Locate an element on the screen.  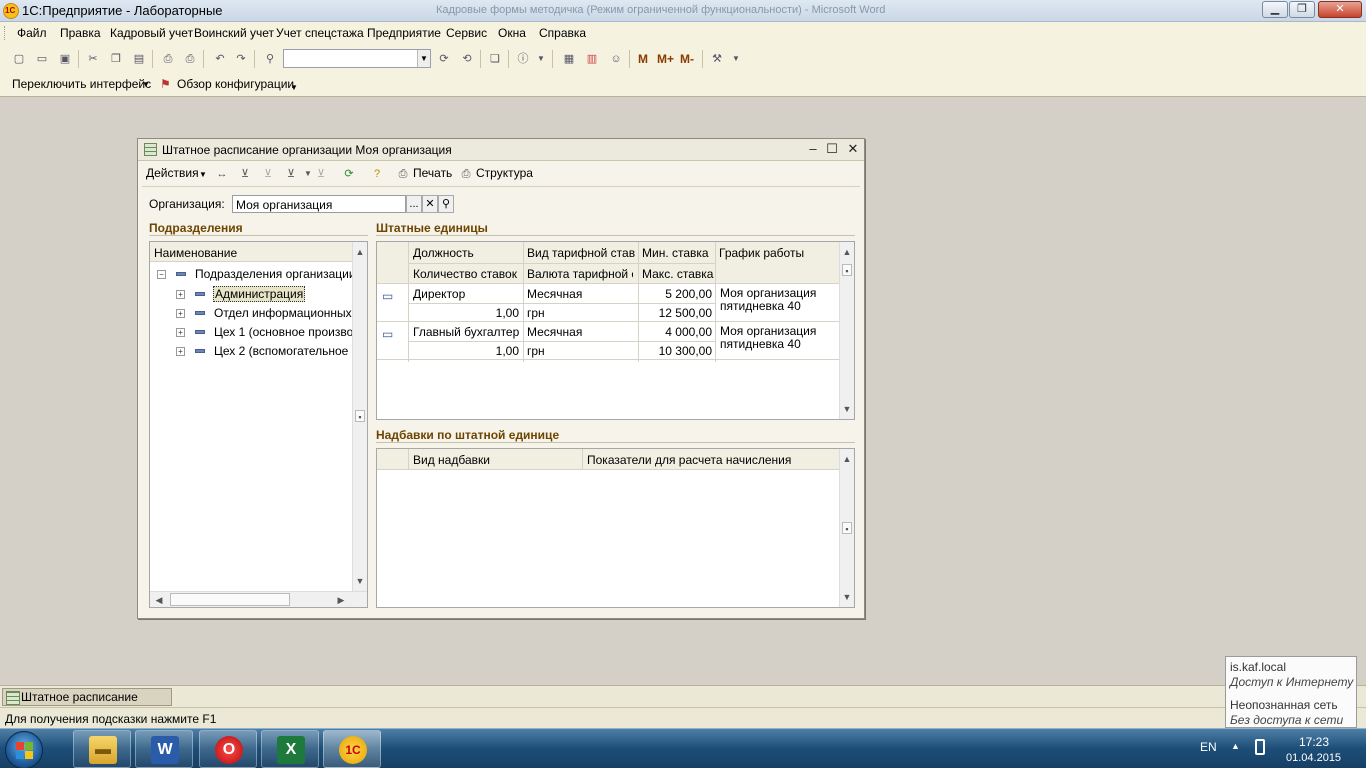
print-button: Печать is located at coordinates (432, 173).